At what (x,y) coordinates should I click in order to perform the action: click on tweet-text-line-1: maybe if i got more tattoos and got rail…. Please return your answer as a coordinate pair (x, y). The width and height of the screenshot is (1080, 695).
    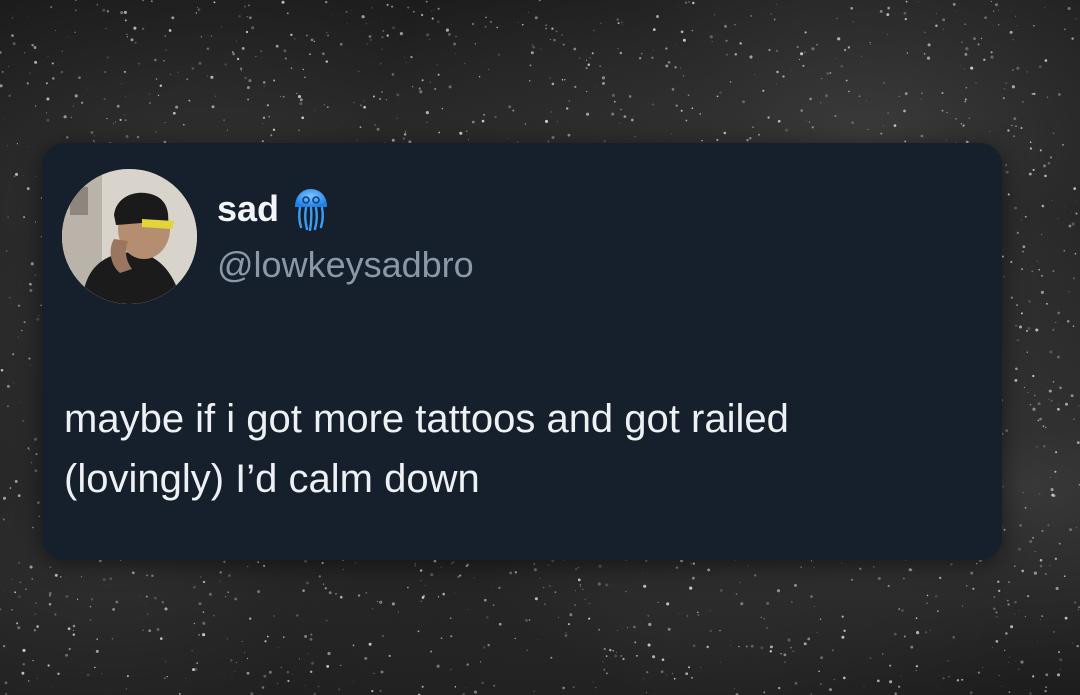
    Looking at the image, I should click on (426, 419).